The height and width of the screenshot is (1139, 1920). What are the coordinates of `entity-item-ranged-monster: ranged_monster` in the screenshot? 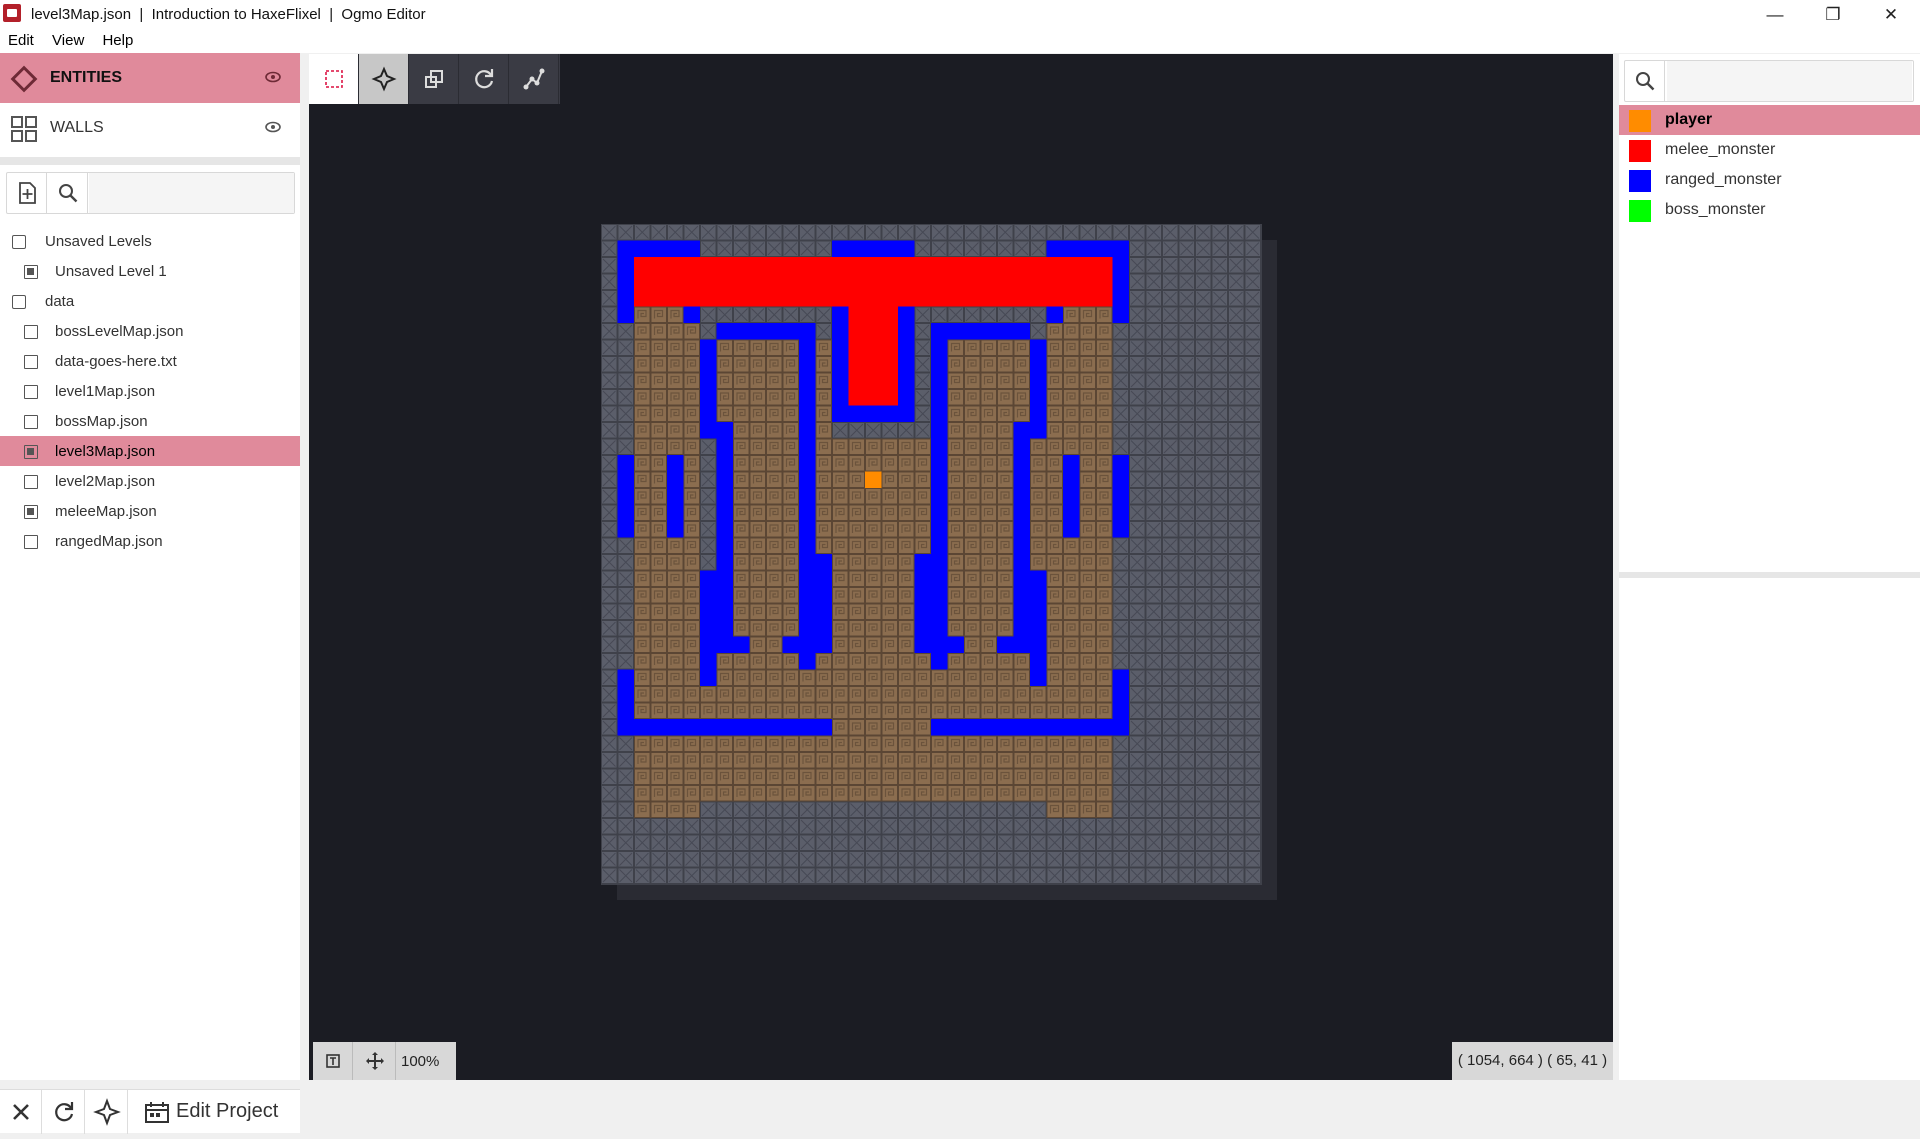 It's located at (1769, 180).